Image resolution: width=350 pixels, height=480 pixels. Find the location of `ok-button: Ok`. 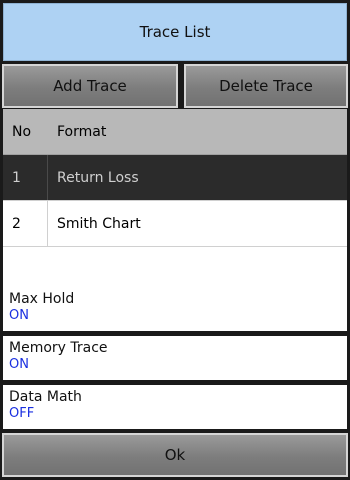

ok-button: Ok is located at coordinates (175, 455).